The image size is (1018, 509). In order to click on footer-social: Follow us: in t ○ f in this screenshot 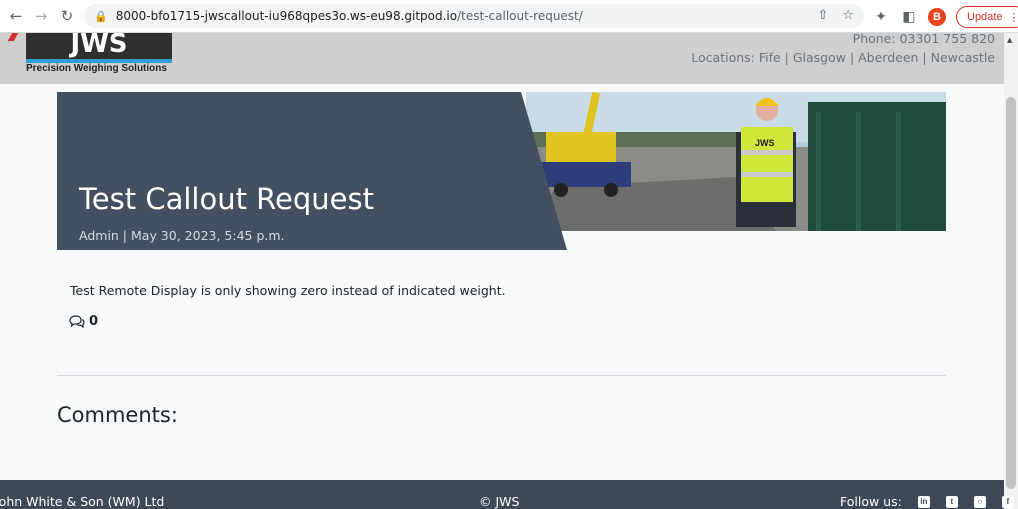, I will do `click(927, 501)`.